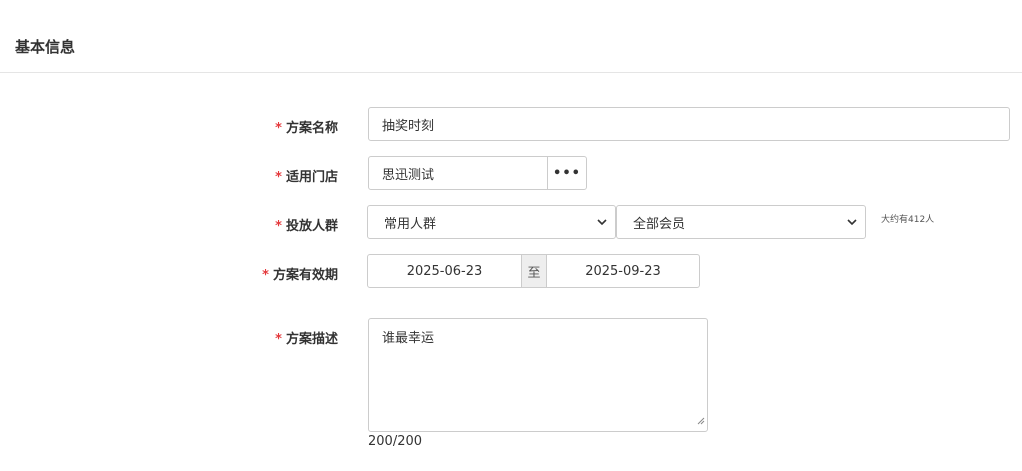 The width and height of the screenshot is (1022, 471). I want to click on start-date-input: 2025-06-23, so click(444, 271).